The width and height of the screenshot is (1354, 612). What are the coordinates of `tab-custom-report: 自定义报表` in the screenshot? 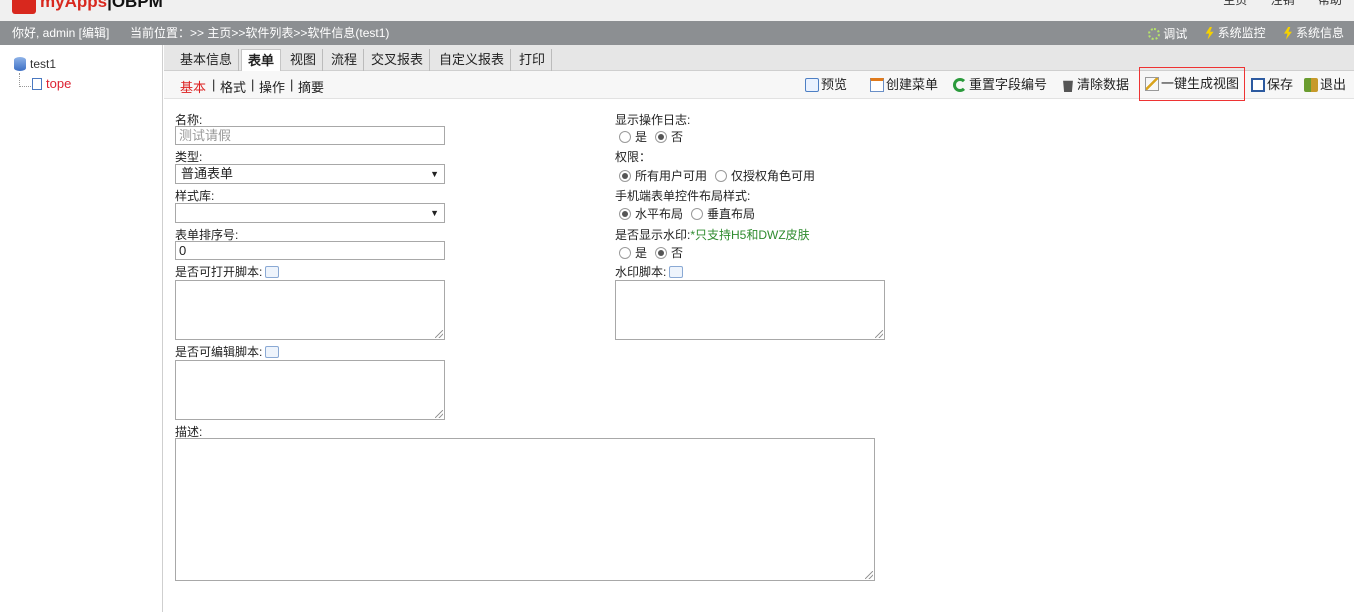 It's located at (472, 60).